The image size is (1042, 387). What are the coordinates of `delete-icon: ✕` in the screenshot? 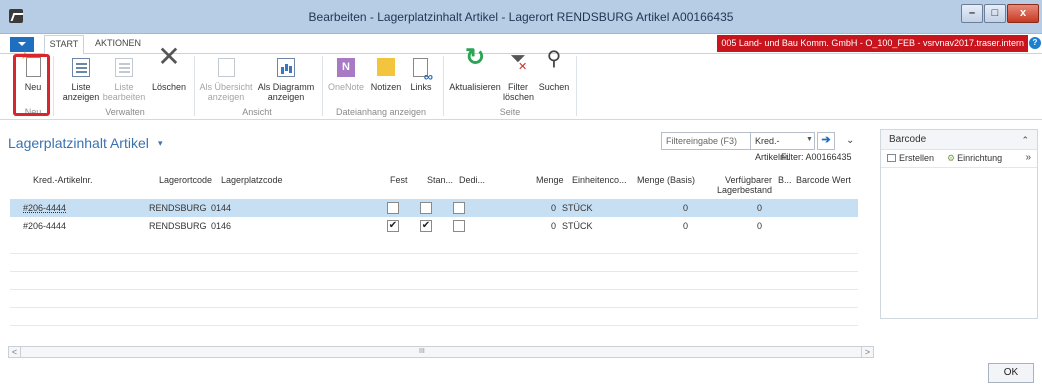 It's located at (169, 56).